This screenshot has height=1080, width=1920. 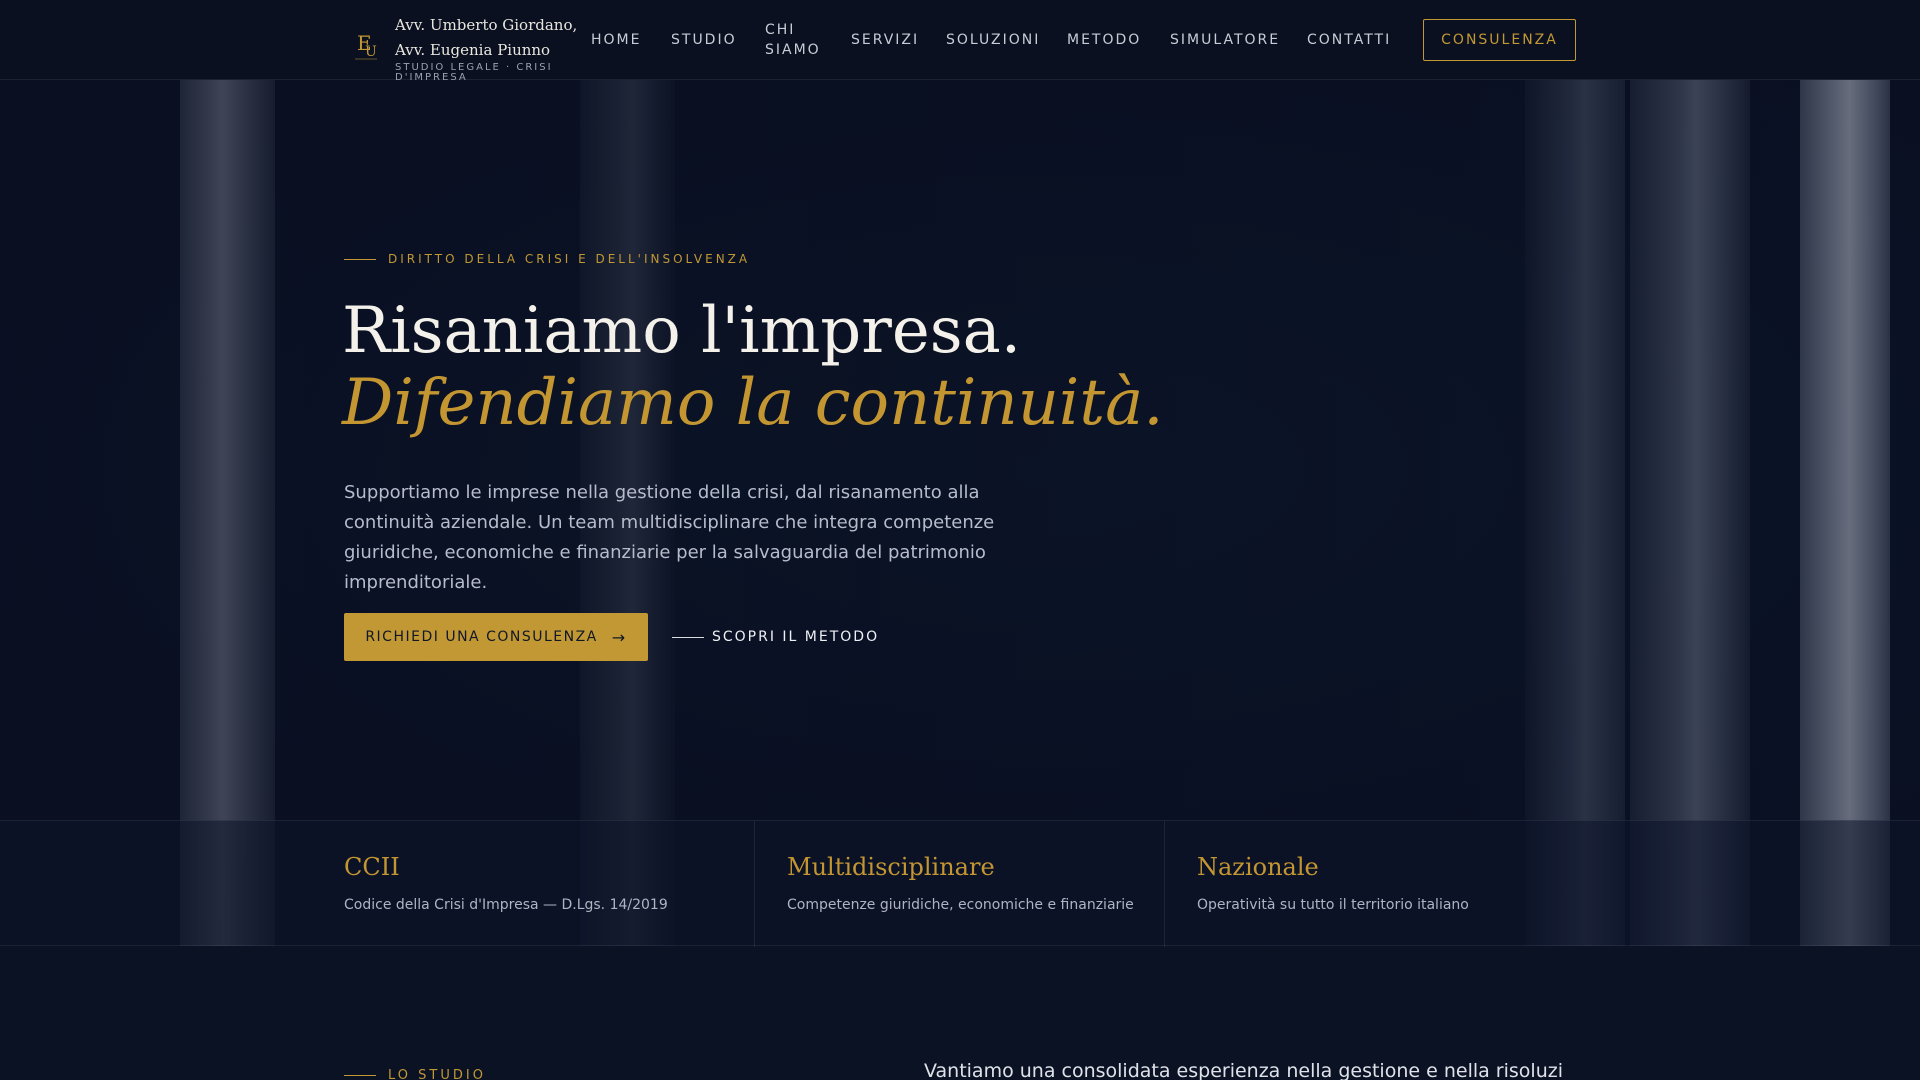 What do you see at coordinates (486, 25) in the screenshot?
I see `logo-name-1: Avv. Umberto Giordano,` at bounding box center [486, 25].